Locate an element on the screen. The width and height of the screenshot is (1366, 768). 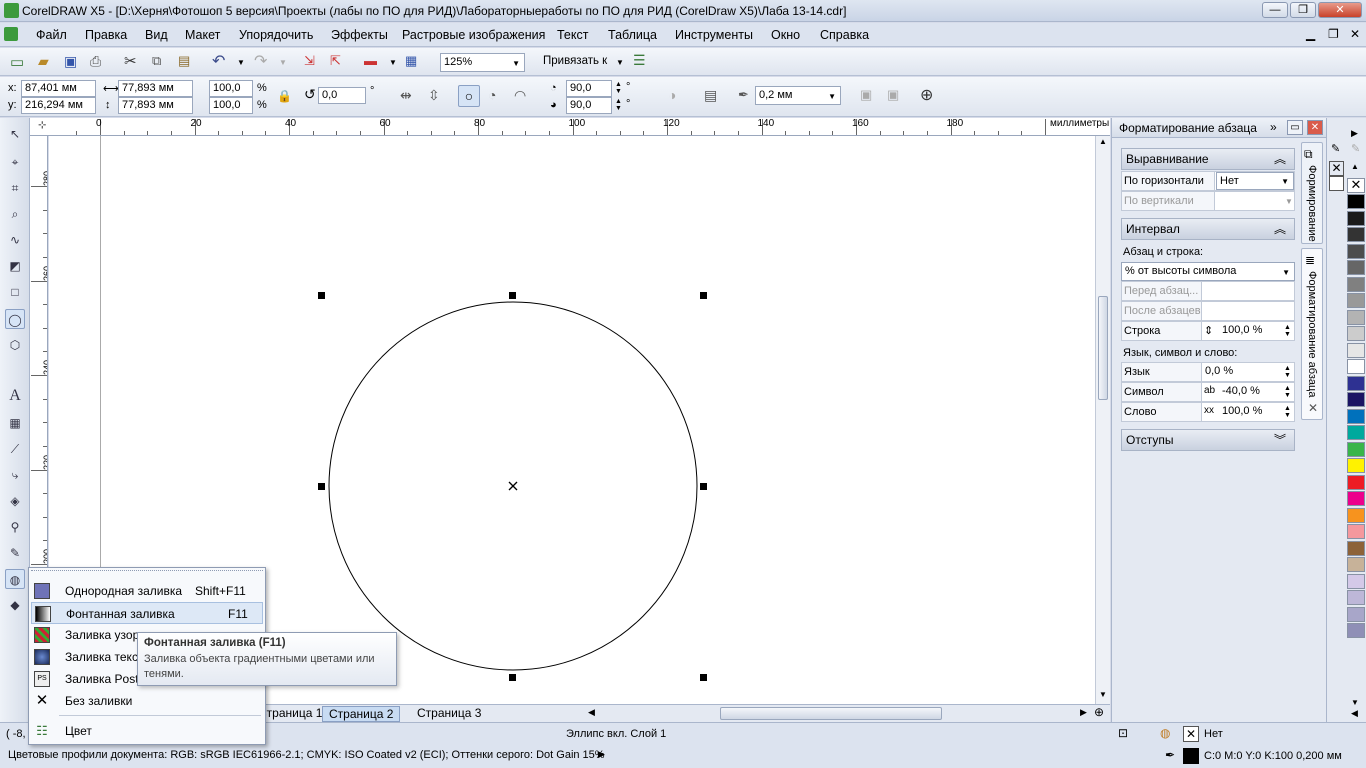
tab-page-2: Страница 2 is located at coordinates (361, 714).